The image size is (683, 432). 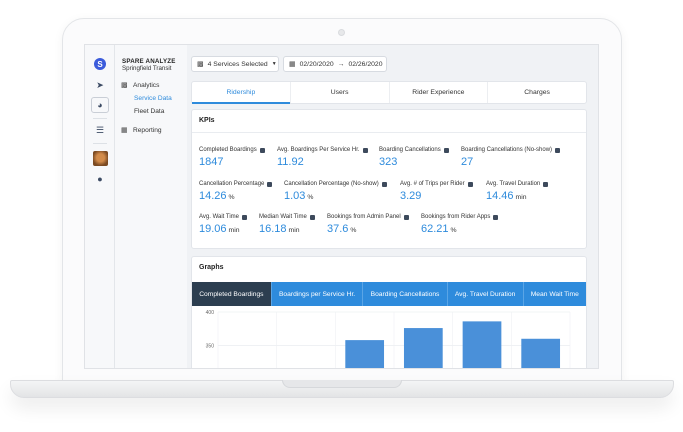 What do you see at coordinates (388, 162) in the screenshot?
I see `kpi-value: 323` at bounding box center [388, 162].